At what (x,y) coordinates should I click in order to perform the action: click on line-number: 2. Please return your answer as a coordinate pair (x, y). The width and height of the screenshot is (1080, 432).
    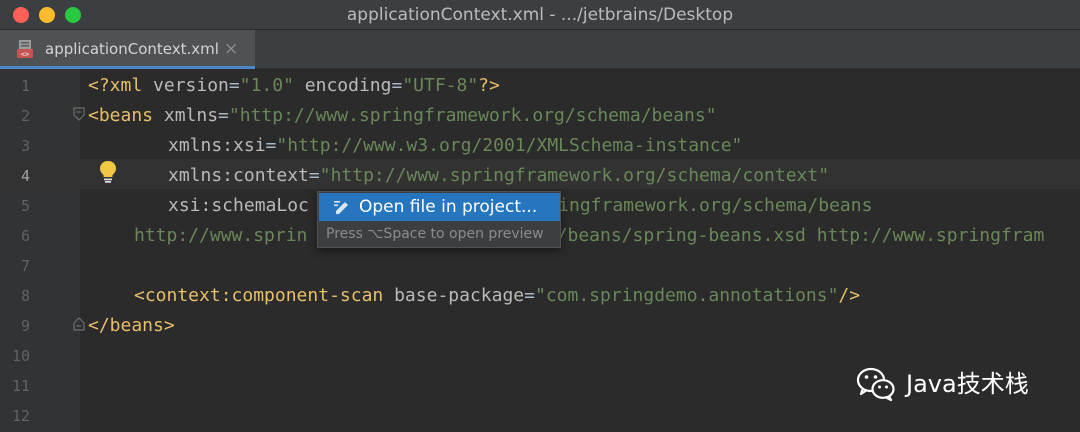
    Looking at the image, I should click on (25, 116).